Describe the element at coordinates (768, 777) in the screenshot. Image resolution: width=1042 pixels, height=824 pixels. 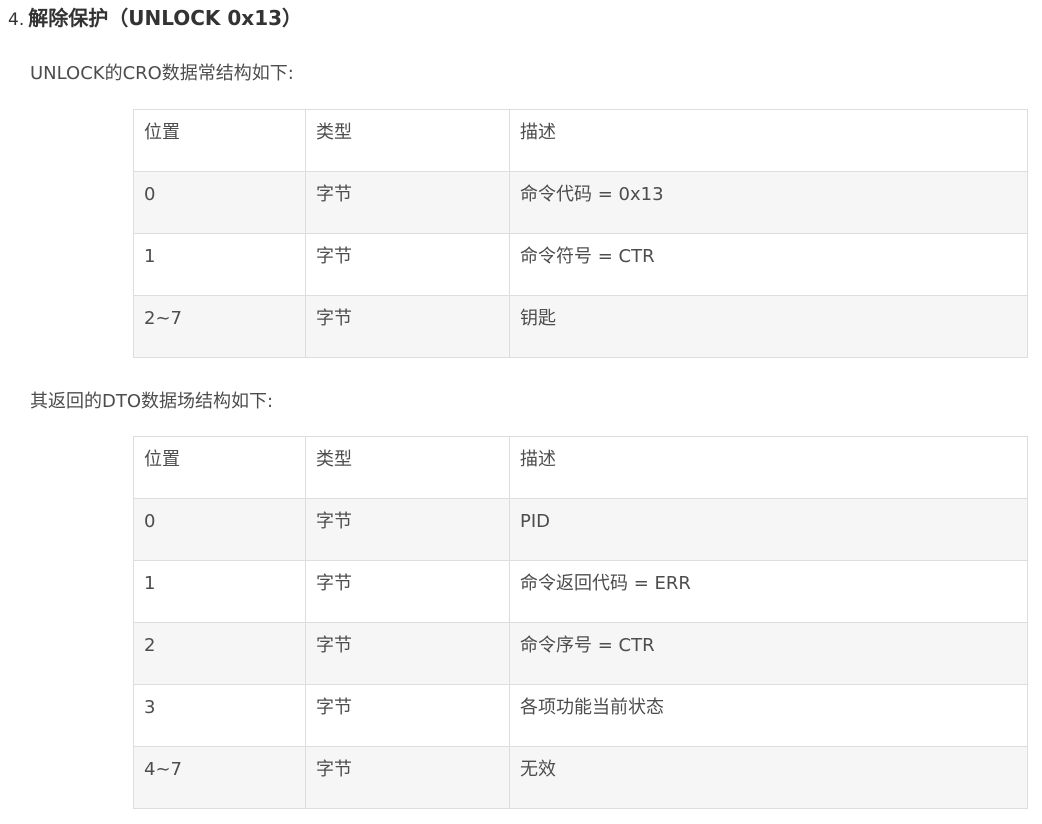
I see `cell-description: 无效` at that location.